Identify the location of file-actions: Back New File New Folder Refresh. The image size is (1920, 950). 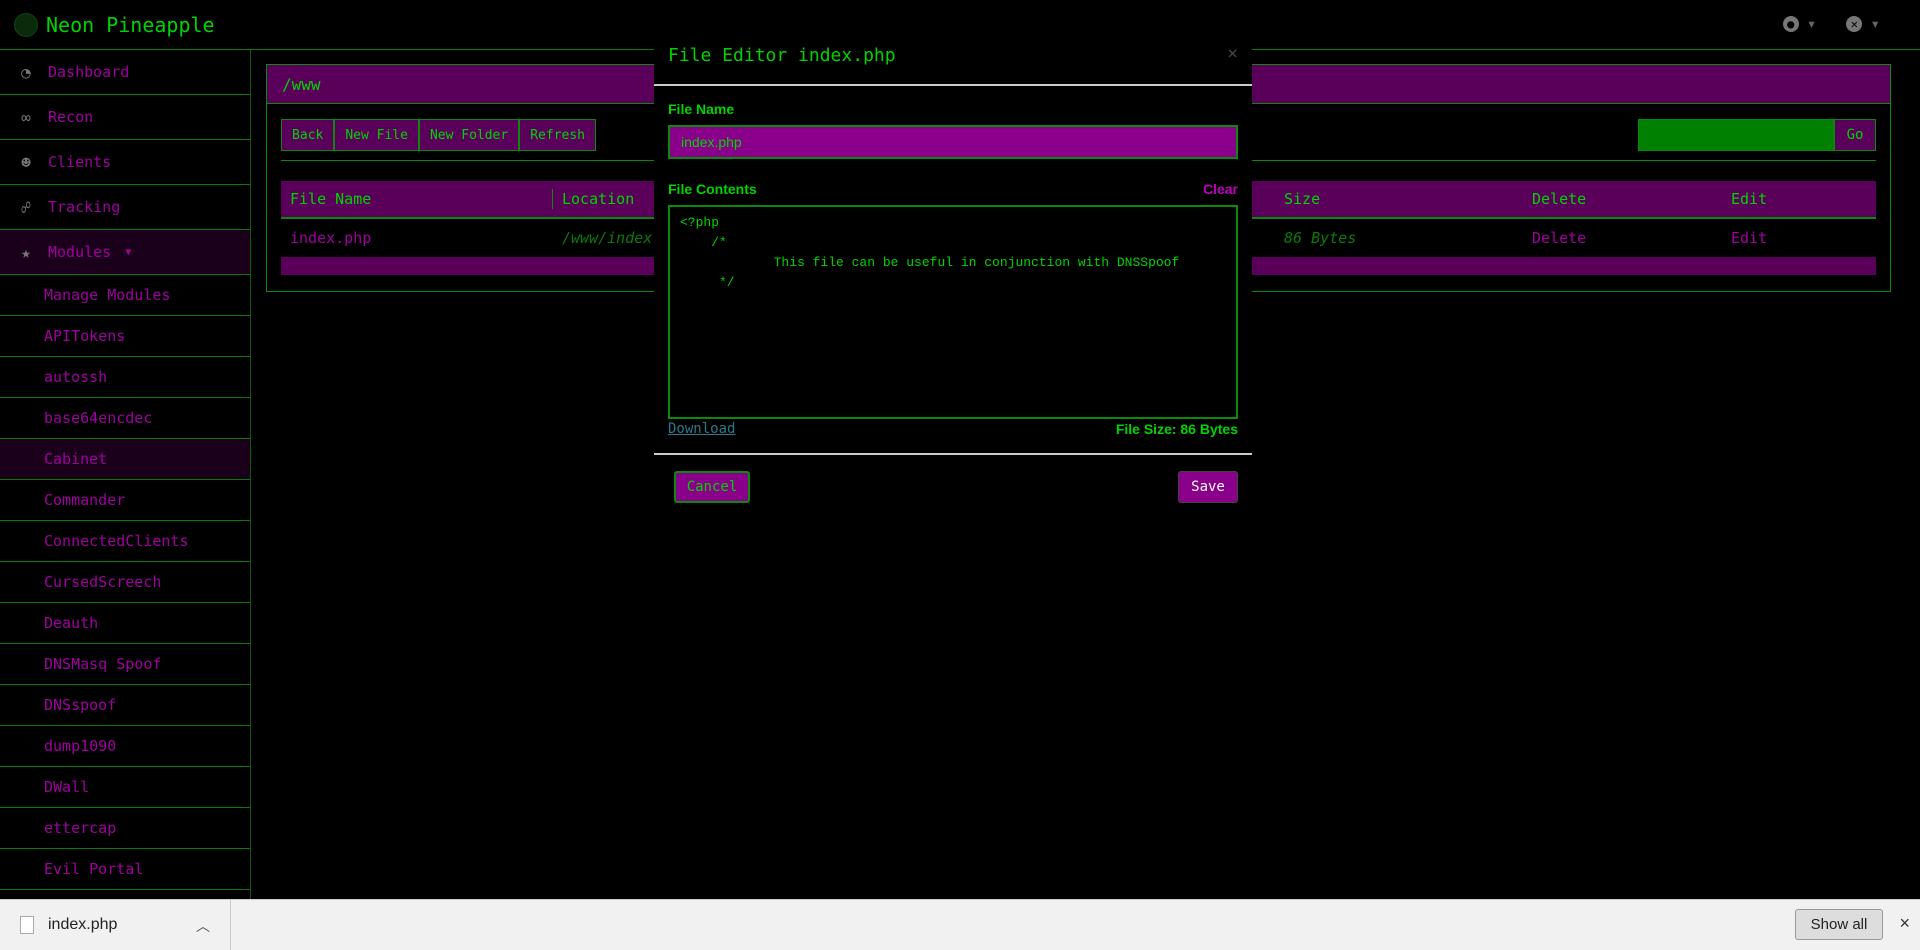
(439, 135).